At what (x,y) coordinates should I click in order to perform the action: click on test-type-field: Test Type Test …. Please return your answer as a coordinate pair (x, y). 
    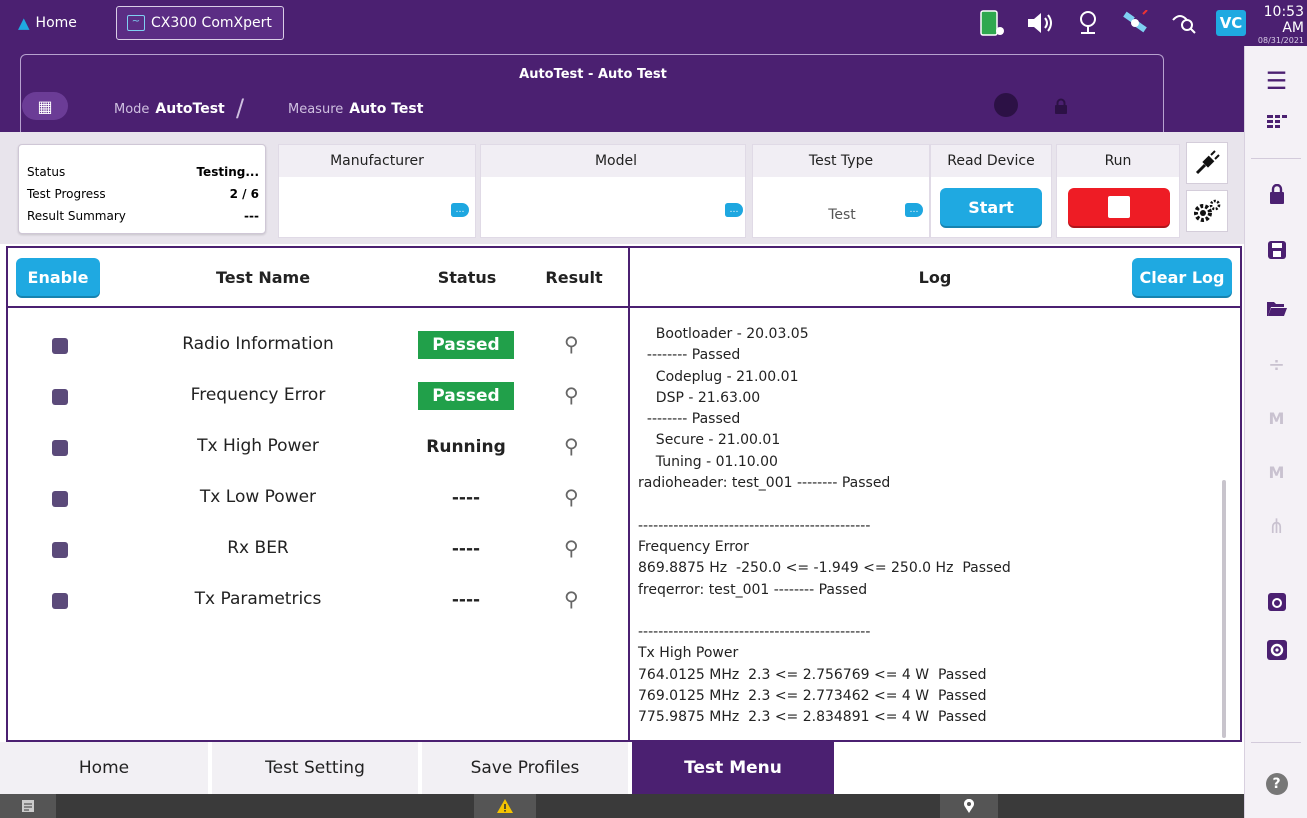
    Looking at the image, I should click on (841, 191).